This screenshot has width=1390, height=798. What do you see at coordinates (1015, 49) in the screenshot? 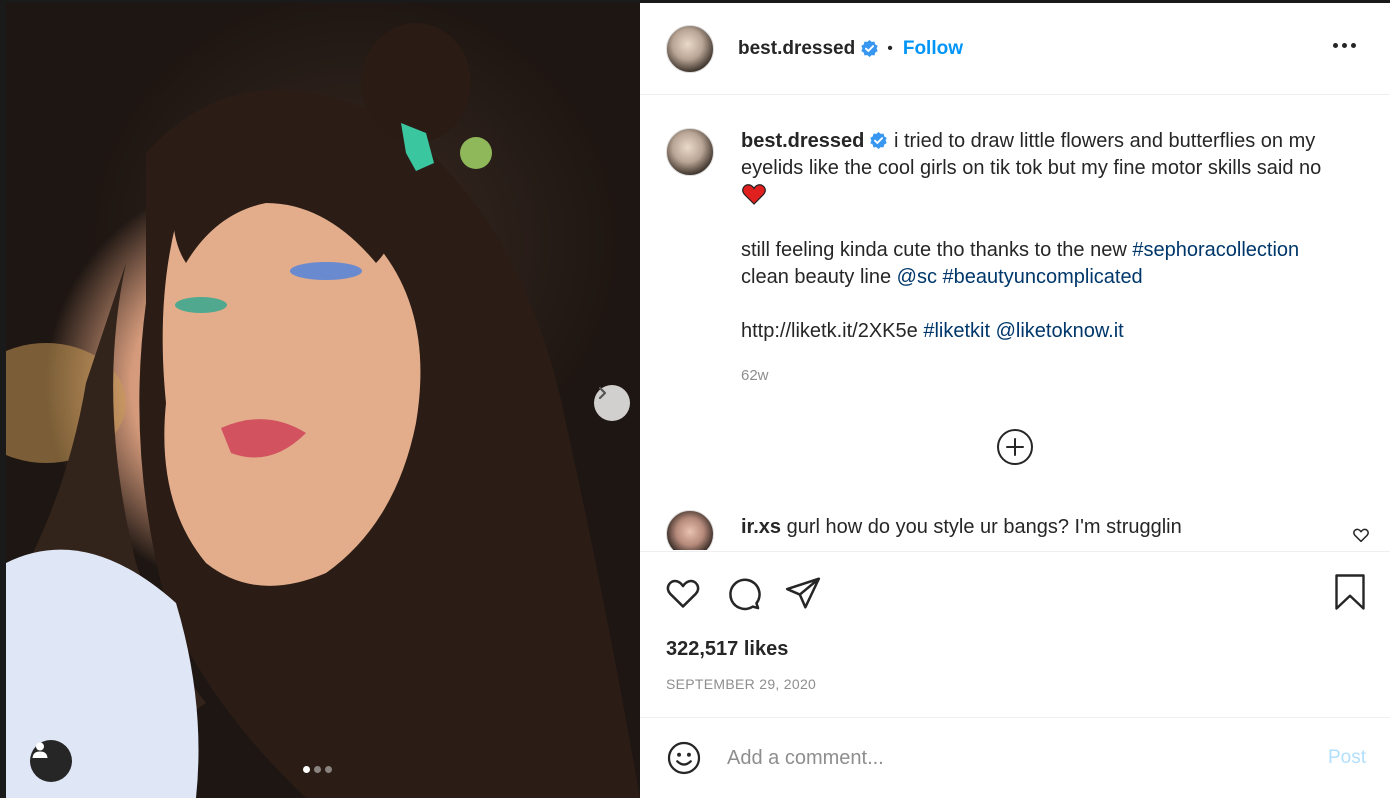
I see `post-header: best.dressed • Follow` at bounding box center [1015, 49].